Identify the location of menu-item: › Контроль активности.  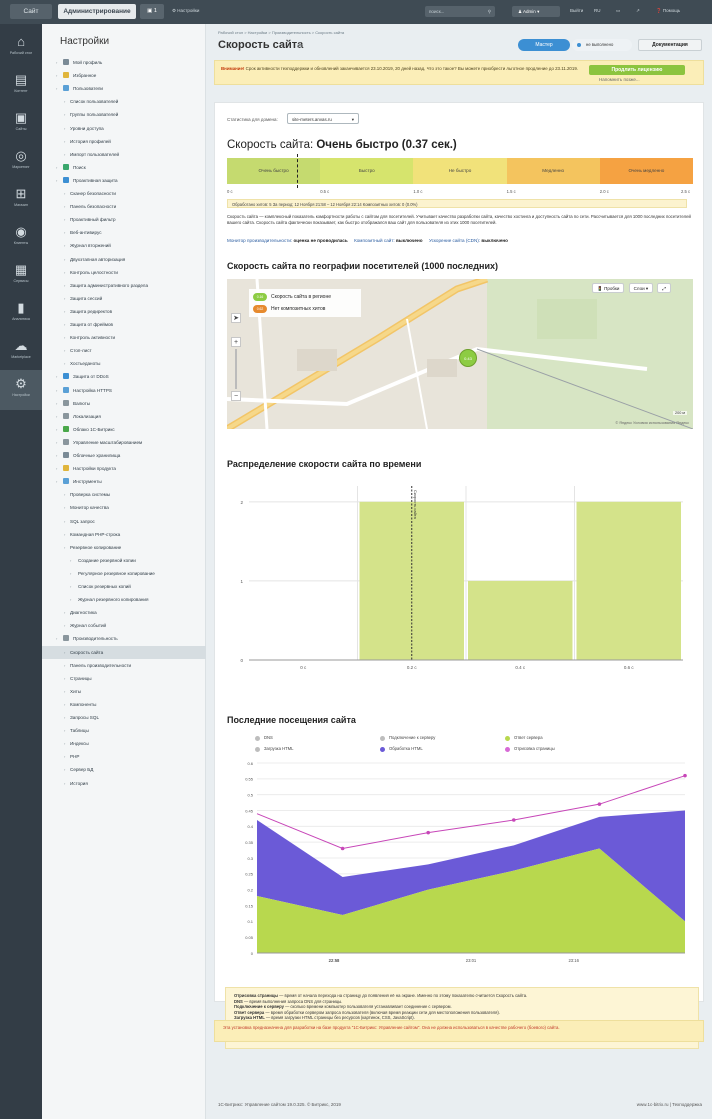
(124, 337).